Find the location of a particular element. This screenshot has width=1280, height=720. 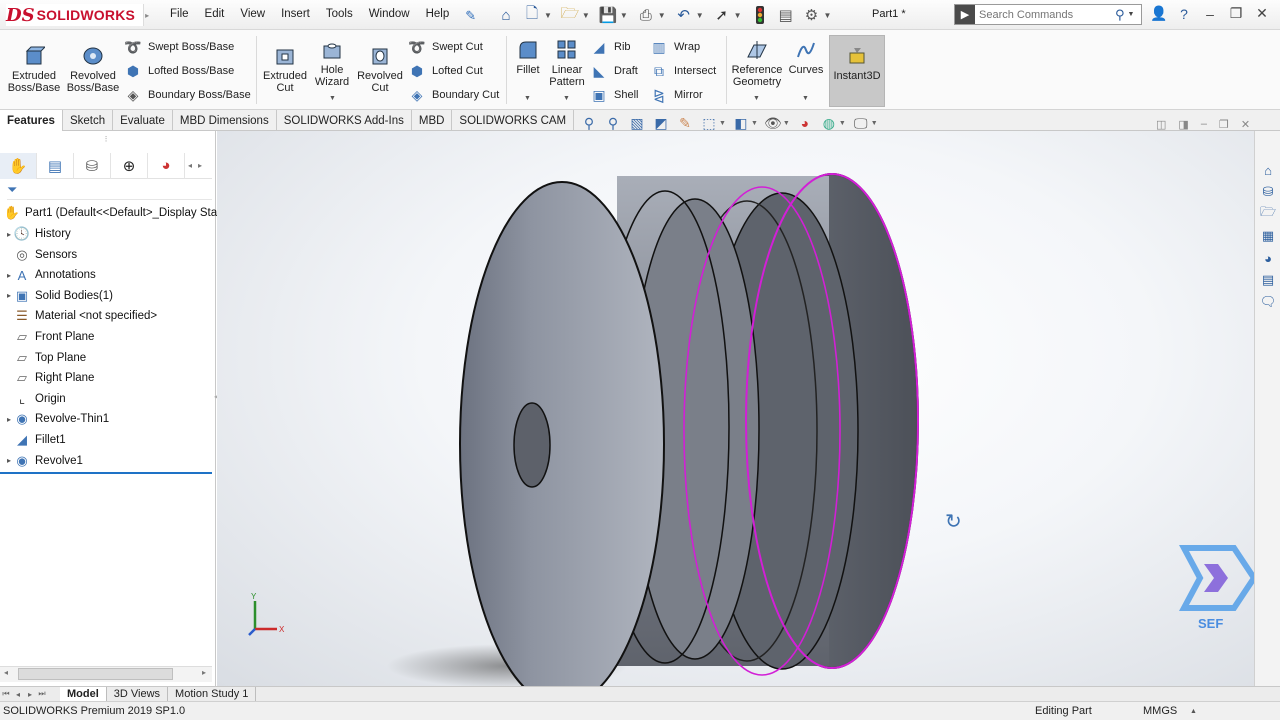

options-gear-icon: ⚙ is located at coordinates (812, 15).